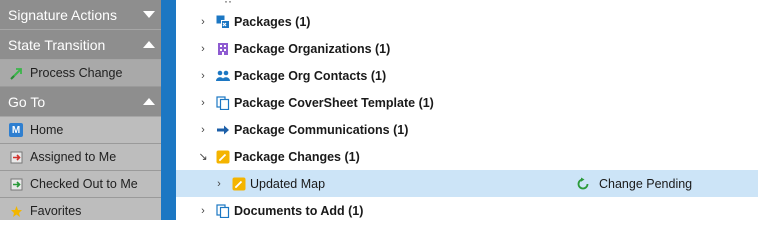 The width and height of the screenshot is (758, 240). I want to click on tree-row-label: Package Org Contacts (1), so click(310, 75).